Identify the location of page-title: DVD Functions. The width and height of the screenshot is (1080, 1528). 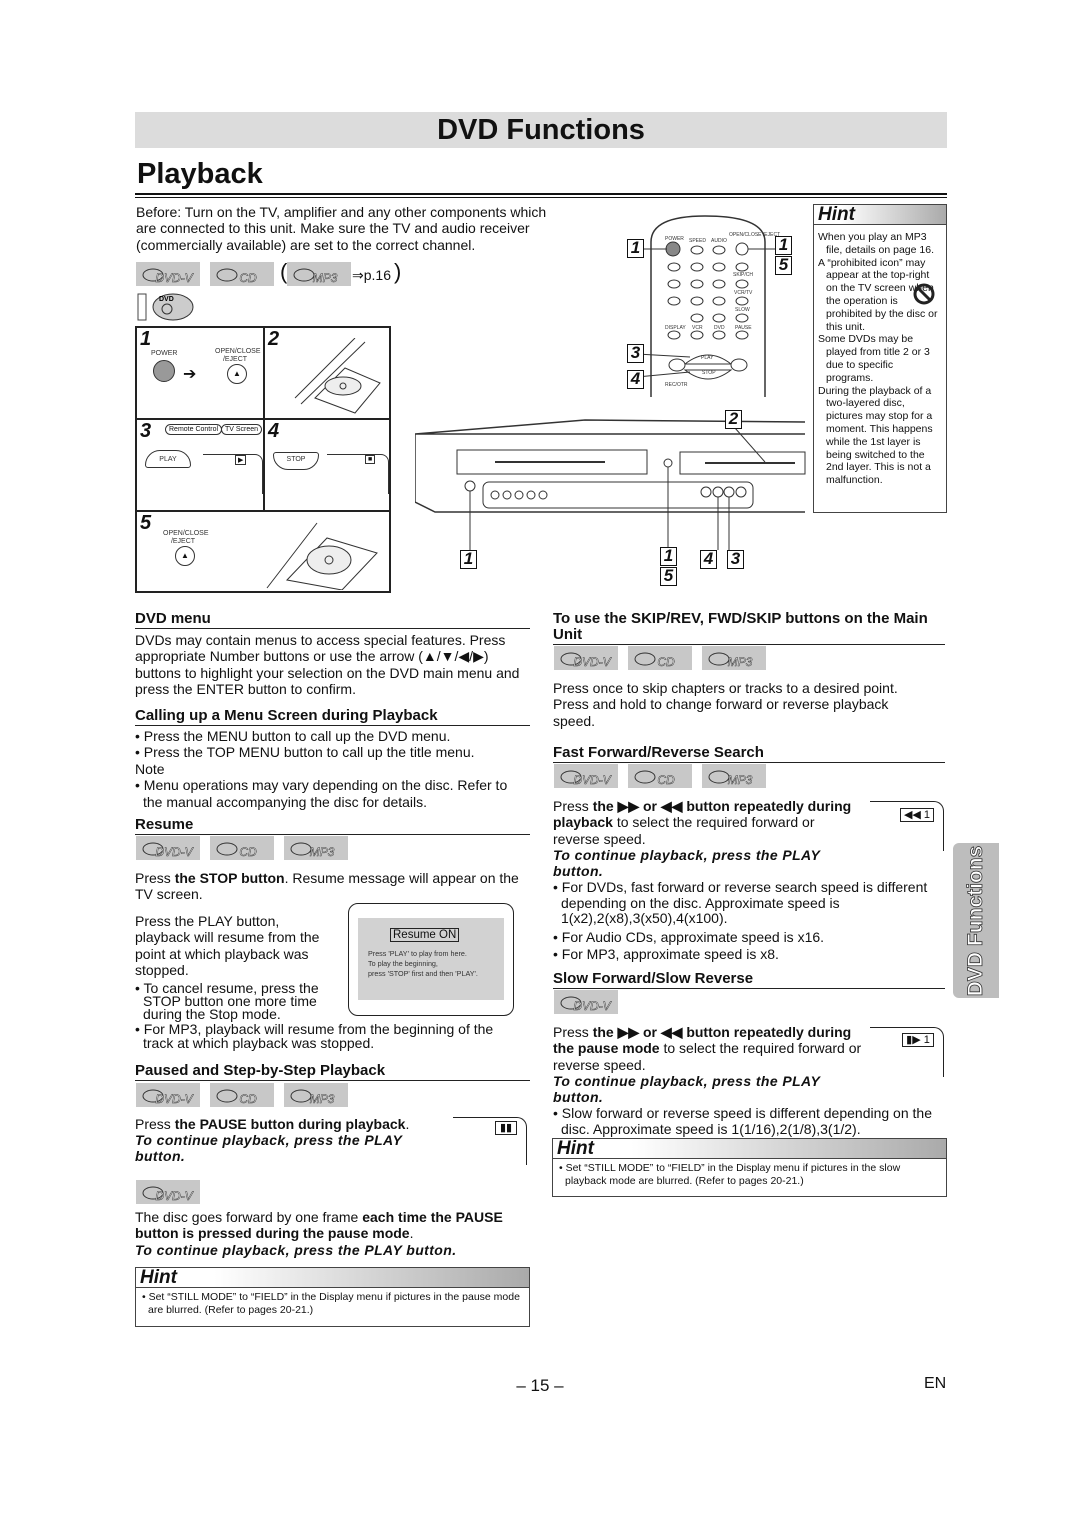
(541, 130).